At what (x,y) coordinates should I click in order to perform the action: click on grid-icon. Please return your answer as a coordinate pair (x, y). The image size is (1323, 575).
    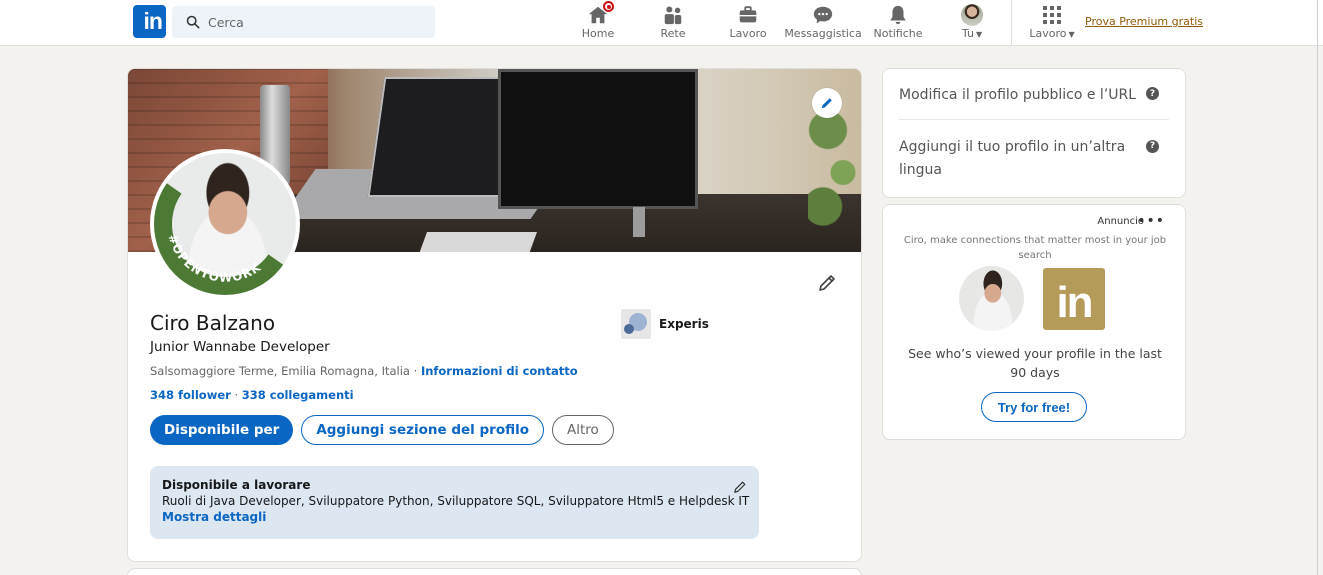
    Looking at the image, I should click on (1052, 15).